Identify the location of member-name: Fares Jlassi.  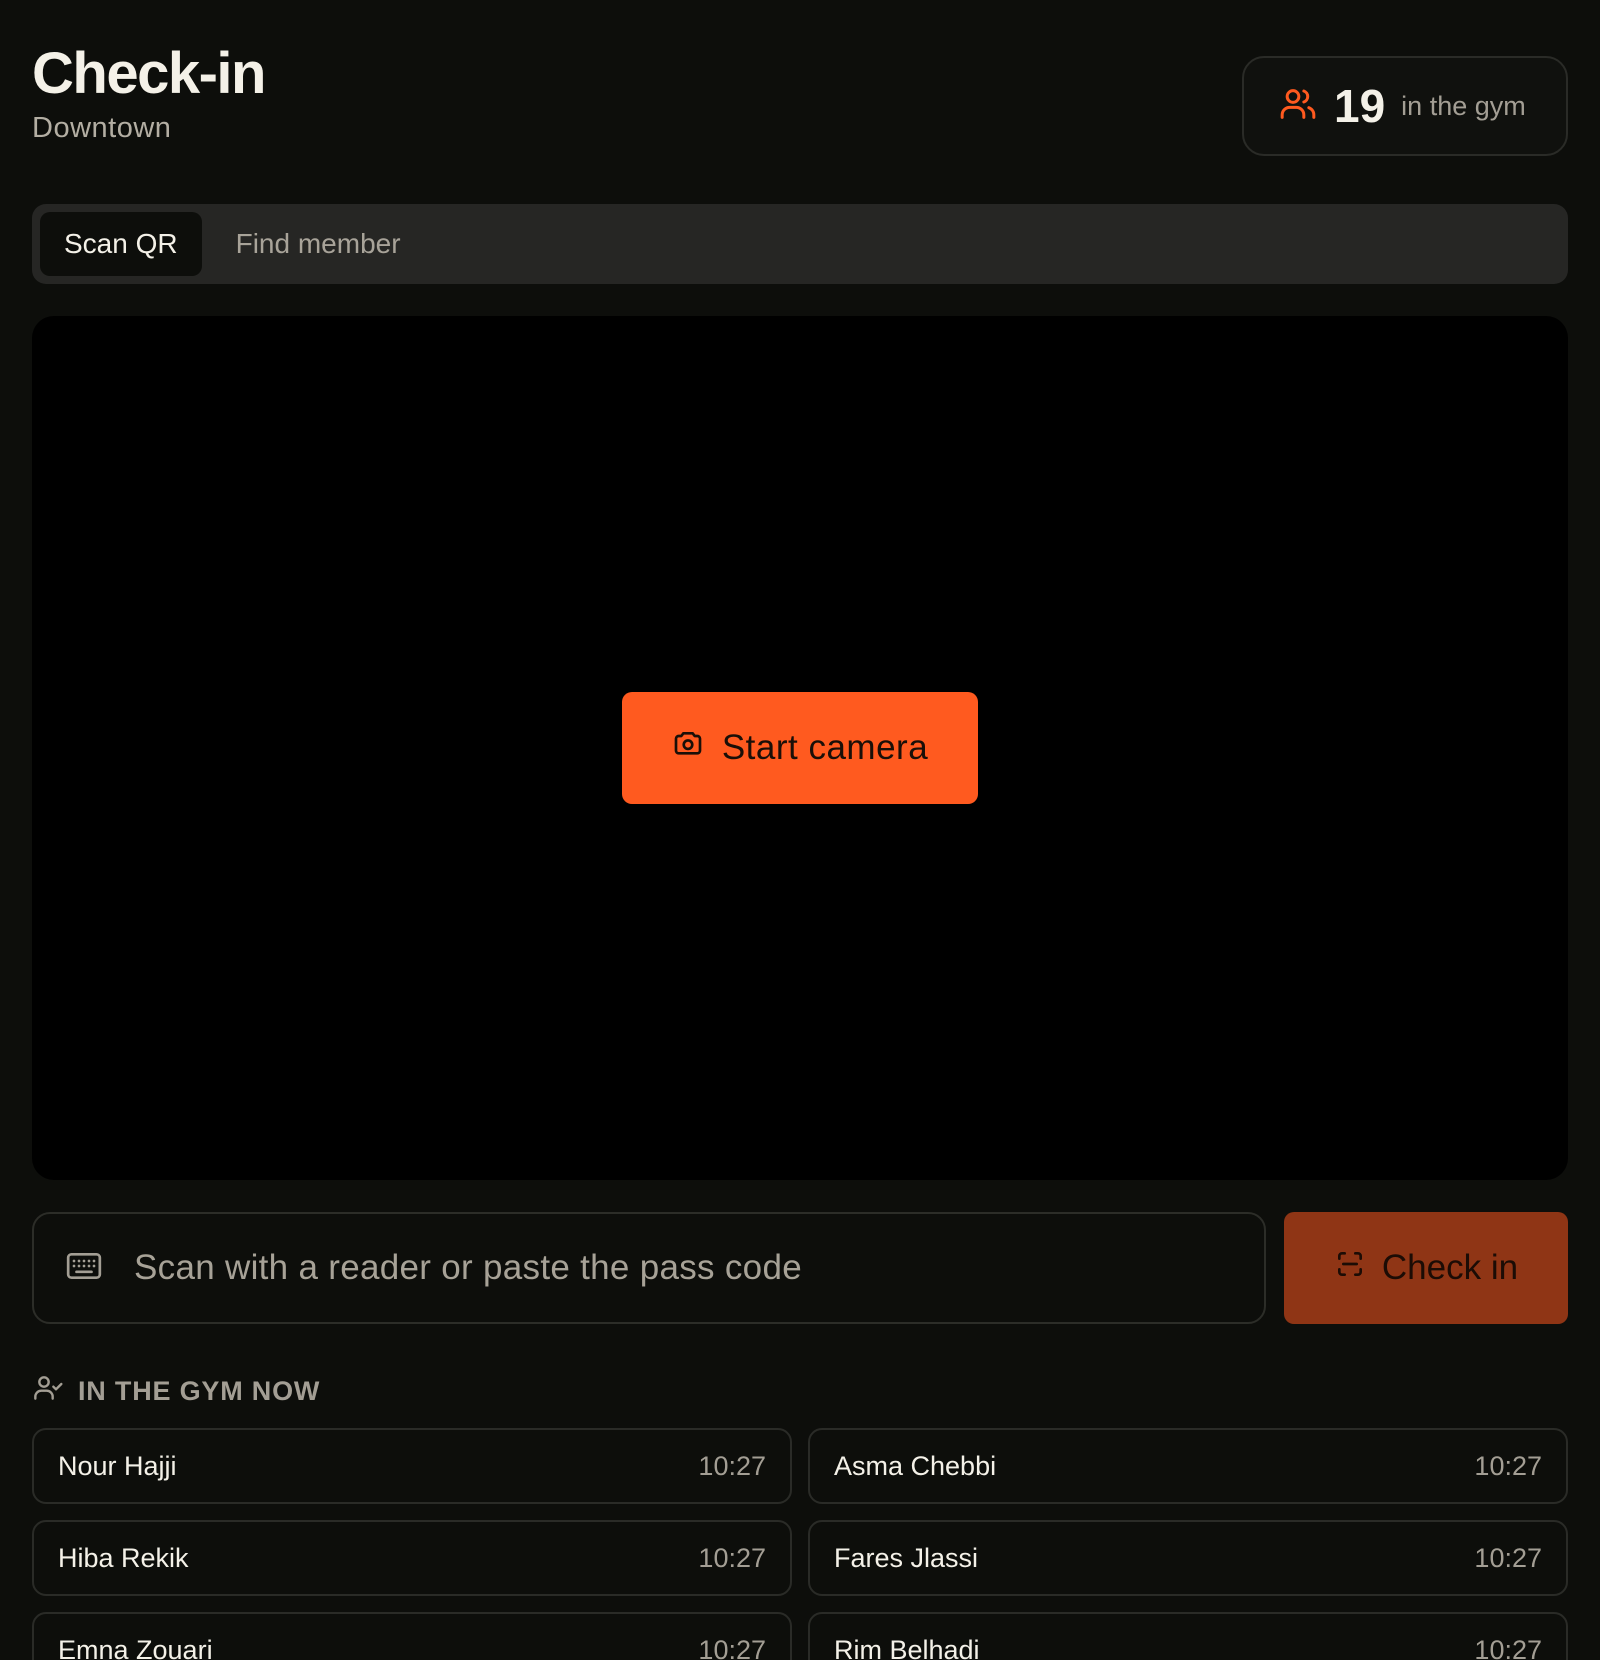
(906, 1557).